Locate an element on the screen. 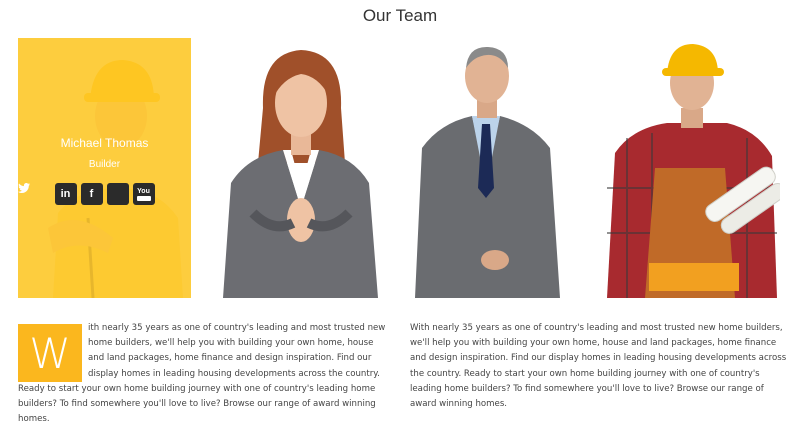 The height and width of the screenshot is (437, 800). facebook-icon: f is located at coordinates (91, 194).